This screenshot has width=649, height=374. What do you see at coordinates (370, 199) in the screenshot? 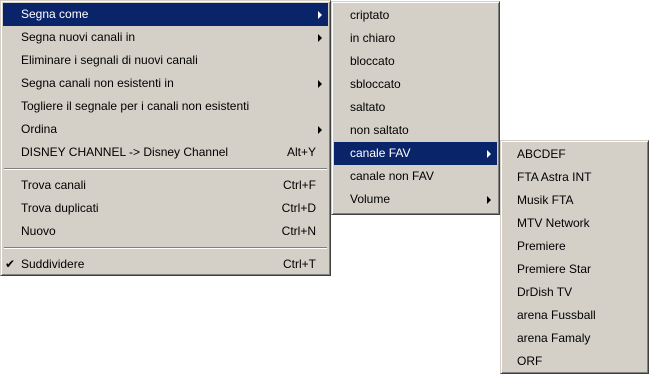
I see `menu-item-label: Volume` at bounding box center [370, 199].